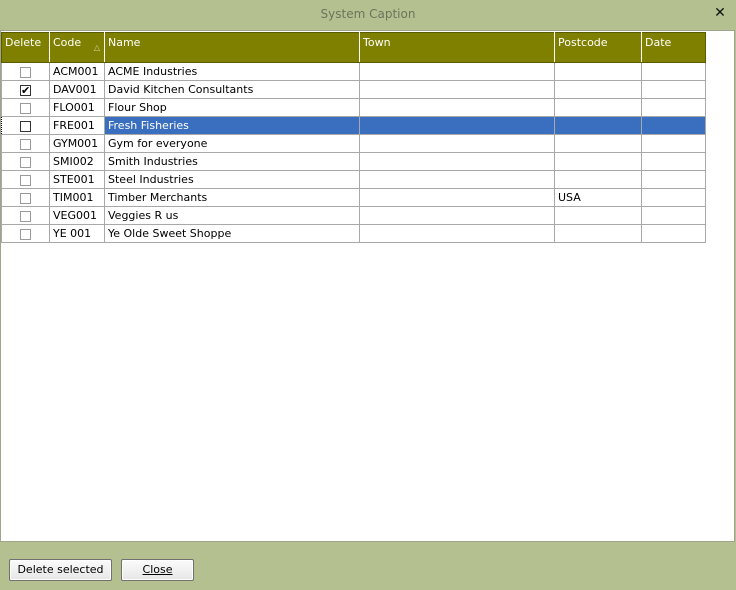  I want to click on table-row: FLO001 Flour Shop, so click(353, 107).